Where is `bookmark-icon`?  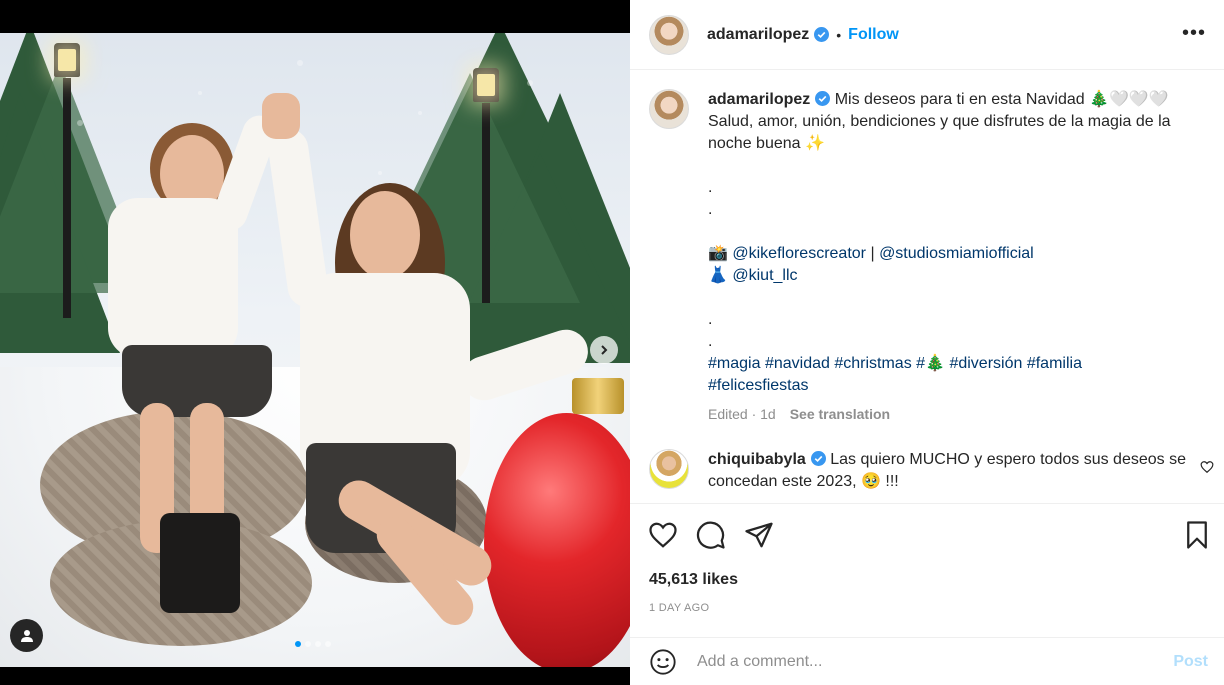 bookmark-icon is located at coordinates (1197, 535).